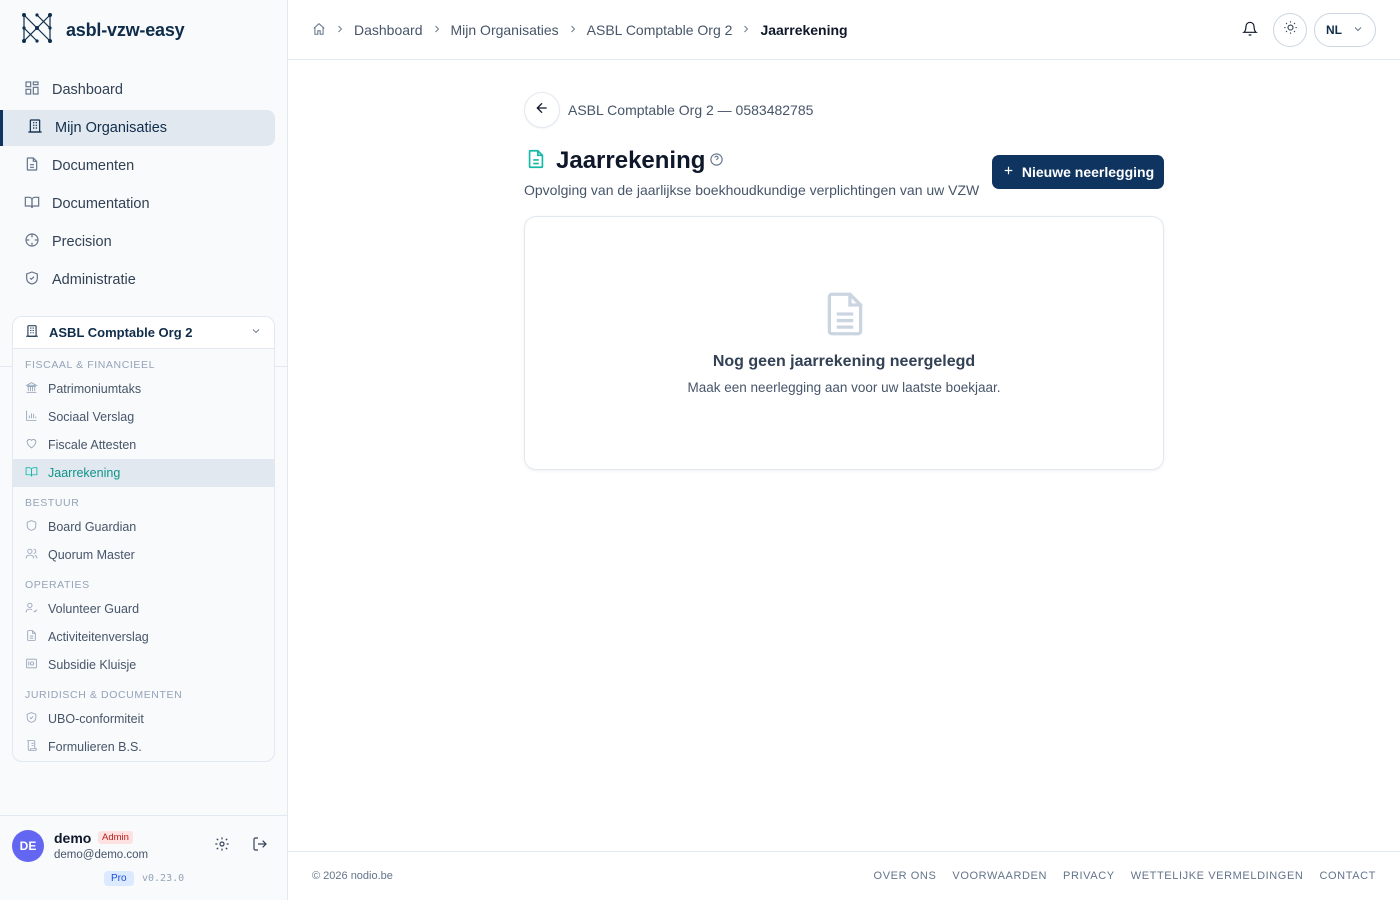 The width and height of the screenshot is (1400, 900). What do you see at coordinates (388, 30) in the screenshot?
I see `breadcrumb-dashboard: Dashboard` at bounding box center [388, 30].